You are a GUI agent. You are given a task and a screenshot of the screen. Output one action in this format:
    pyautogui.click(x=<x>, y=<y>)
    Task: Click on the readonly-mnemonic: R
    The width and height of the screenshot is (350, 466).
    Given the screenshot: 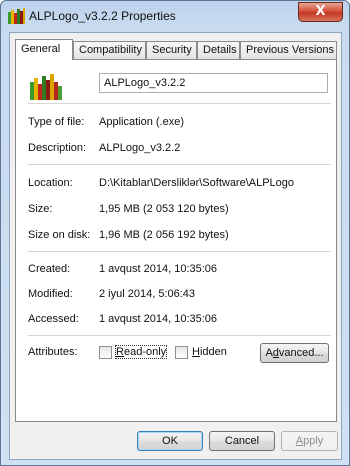 What is the action you would take?
    pyautogui.click(x=120, y=352)
    